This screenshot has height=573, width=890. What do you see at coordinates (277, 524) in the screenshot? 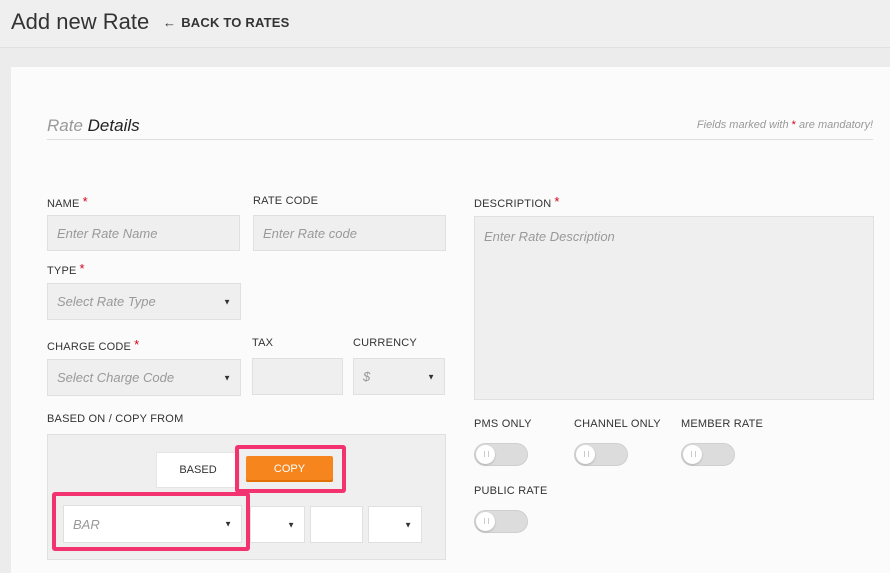
I see `adjustment-select: ▼` at bounding box center [277, 524].